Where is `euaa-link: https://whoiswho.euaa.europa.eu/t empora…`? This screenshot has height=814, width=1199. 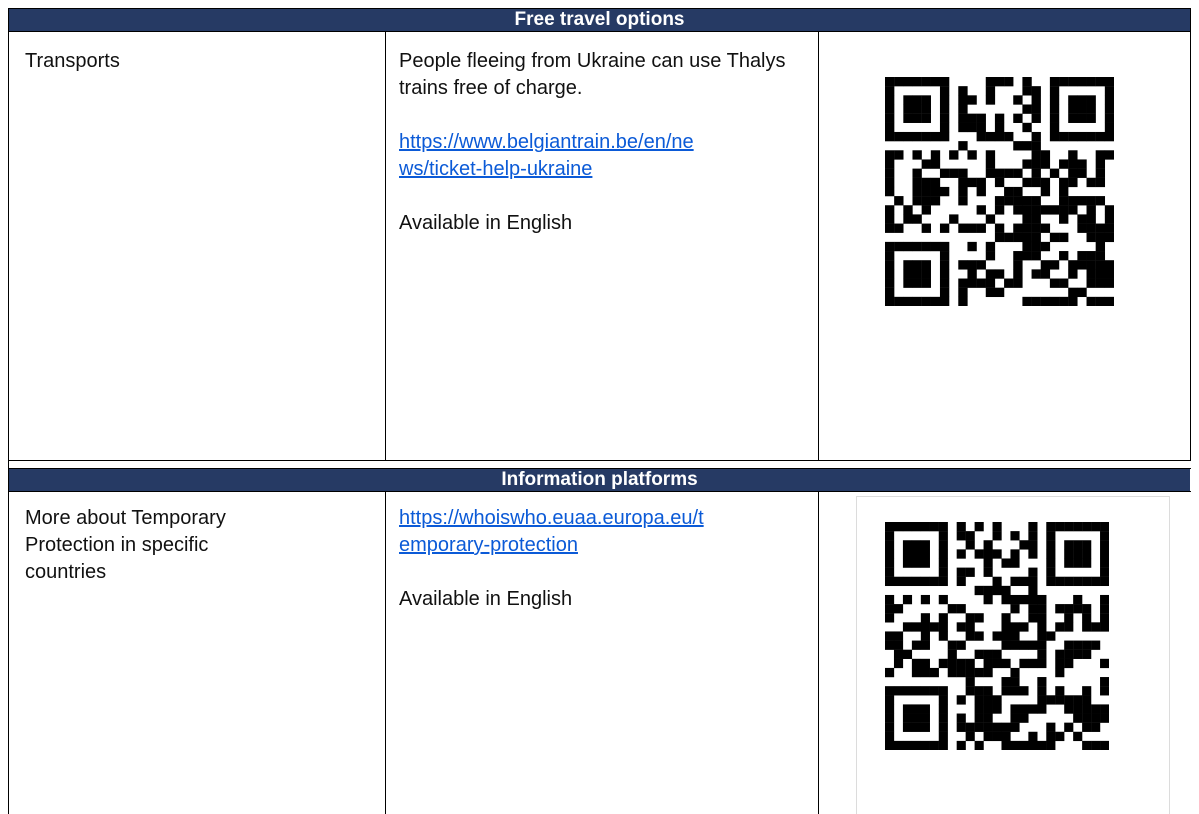
euaa-link: https://whoiswho.euaa.europa.eu/t empora… is located at coordinates (604, 532).